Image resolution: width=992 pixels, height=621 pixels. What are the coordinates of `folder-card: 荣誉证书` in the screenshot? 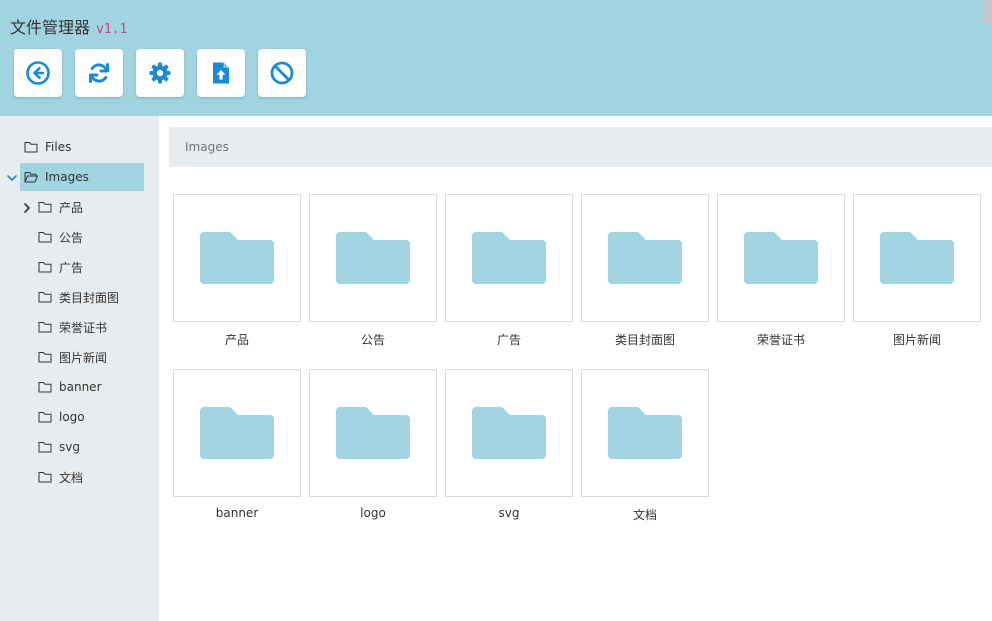 It's located at (781, 271).